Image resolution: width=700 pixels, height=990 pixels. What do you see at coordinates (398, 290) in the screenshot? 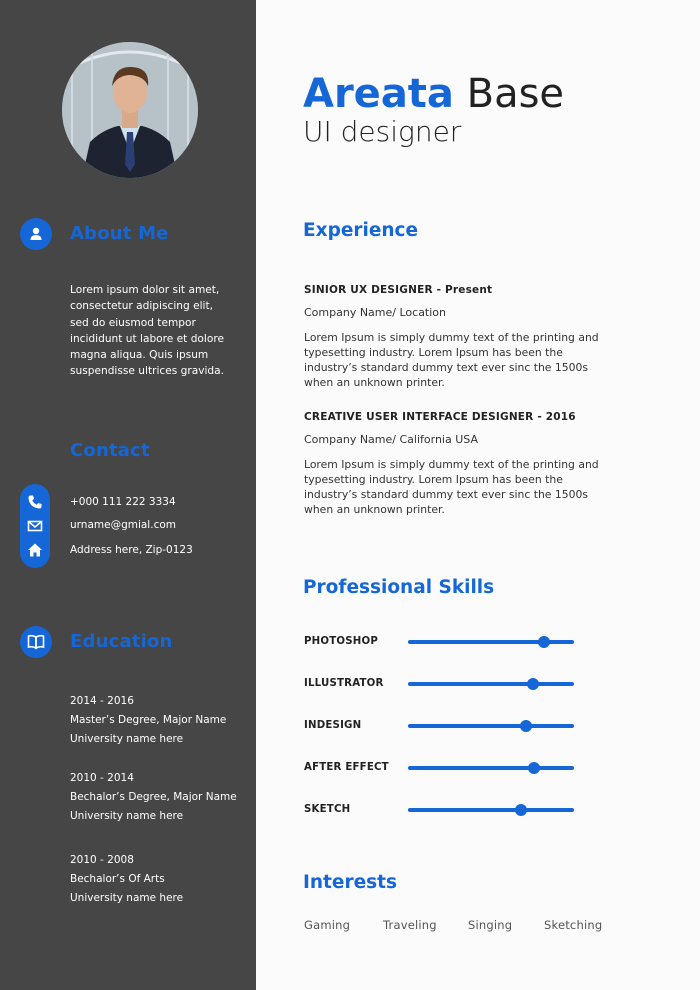
I see `job-title: SINIOR UX DESIGNER - Present` at bounding box center [398, 290].